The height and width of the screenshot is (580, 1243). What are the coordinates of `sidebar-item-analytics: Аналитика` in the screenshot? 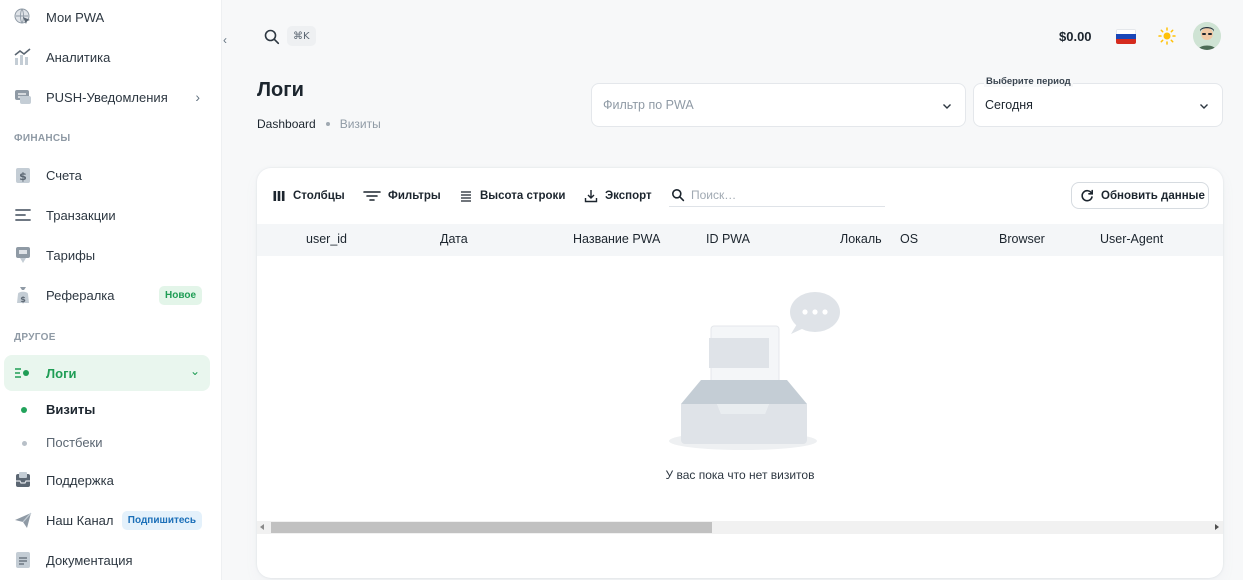 It's located at (107, 57).